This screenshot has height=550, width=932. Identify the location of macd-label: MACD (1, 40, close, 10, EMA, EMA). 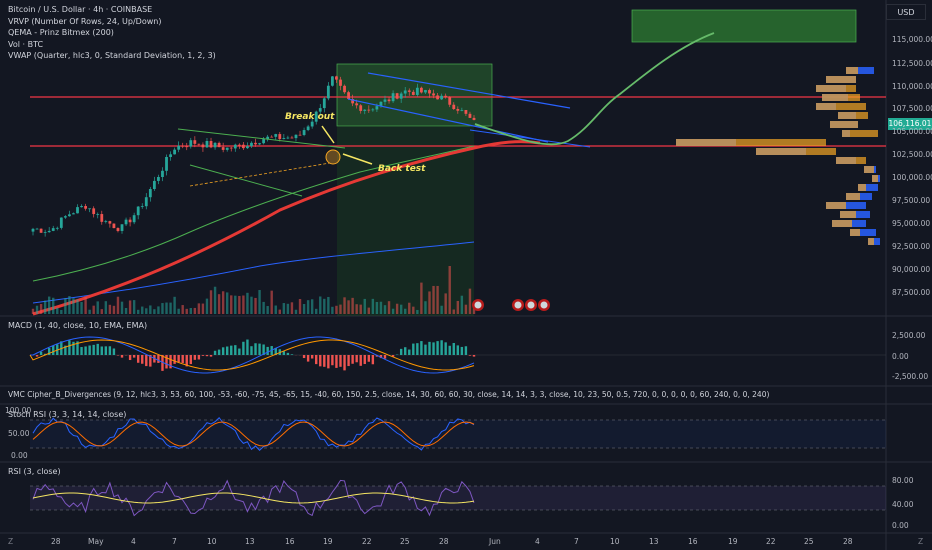
(77, 325).